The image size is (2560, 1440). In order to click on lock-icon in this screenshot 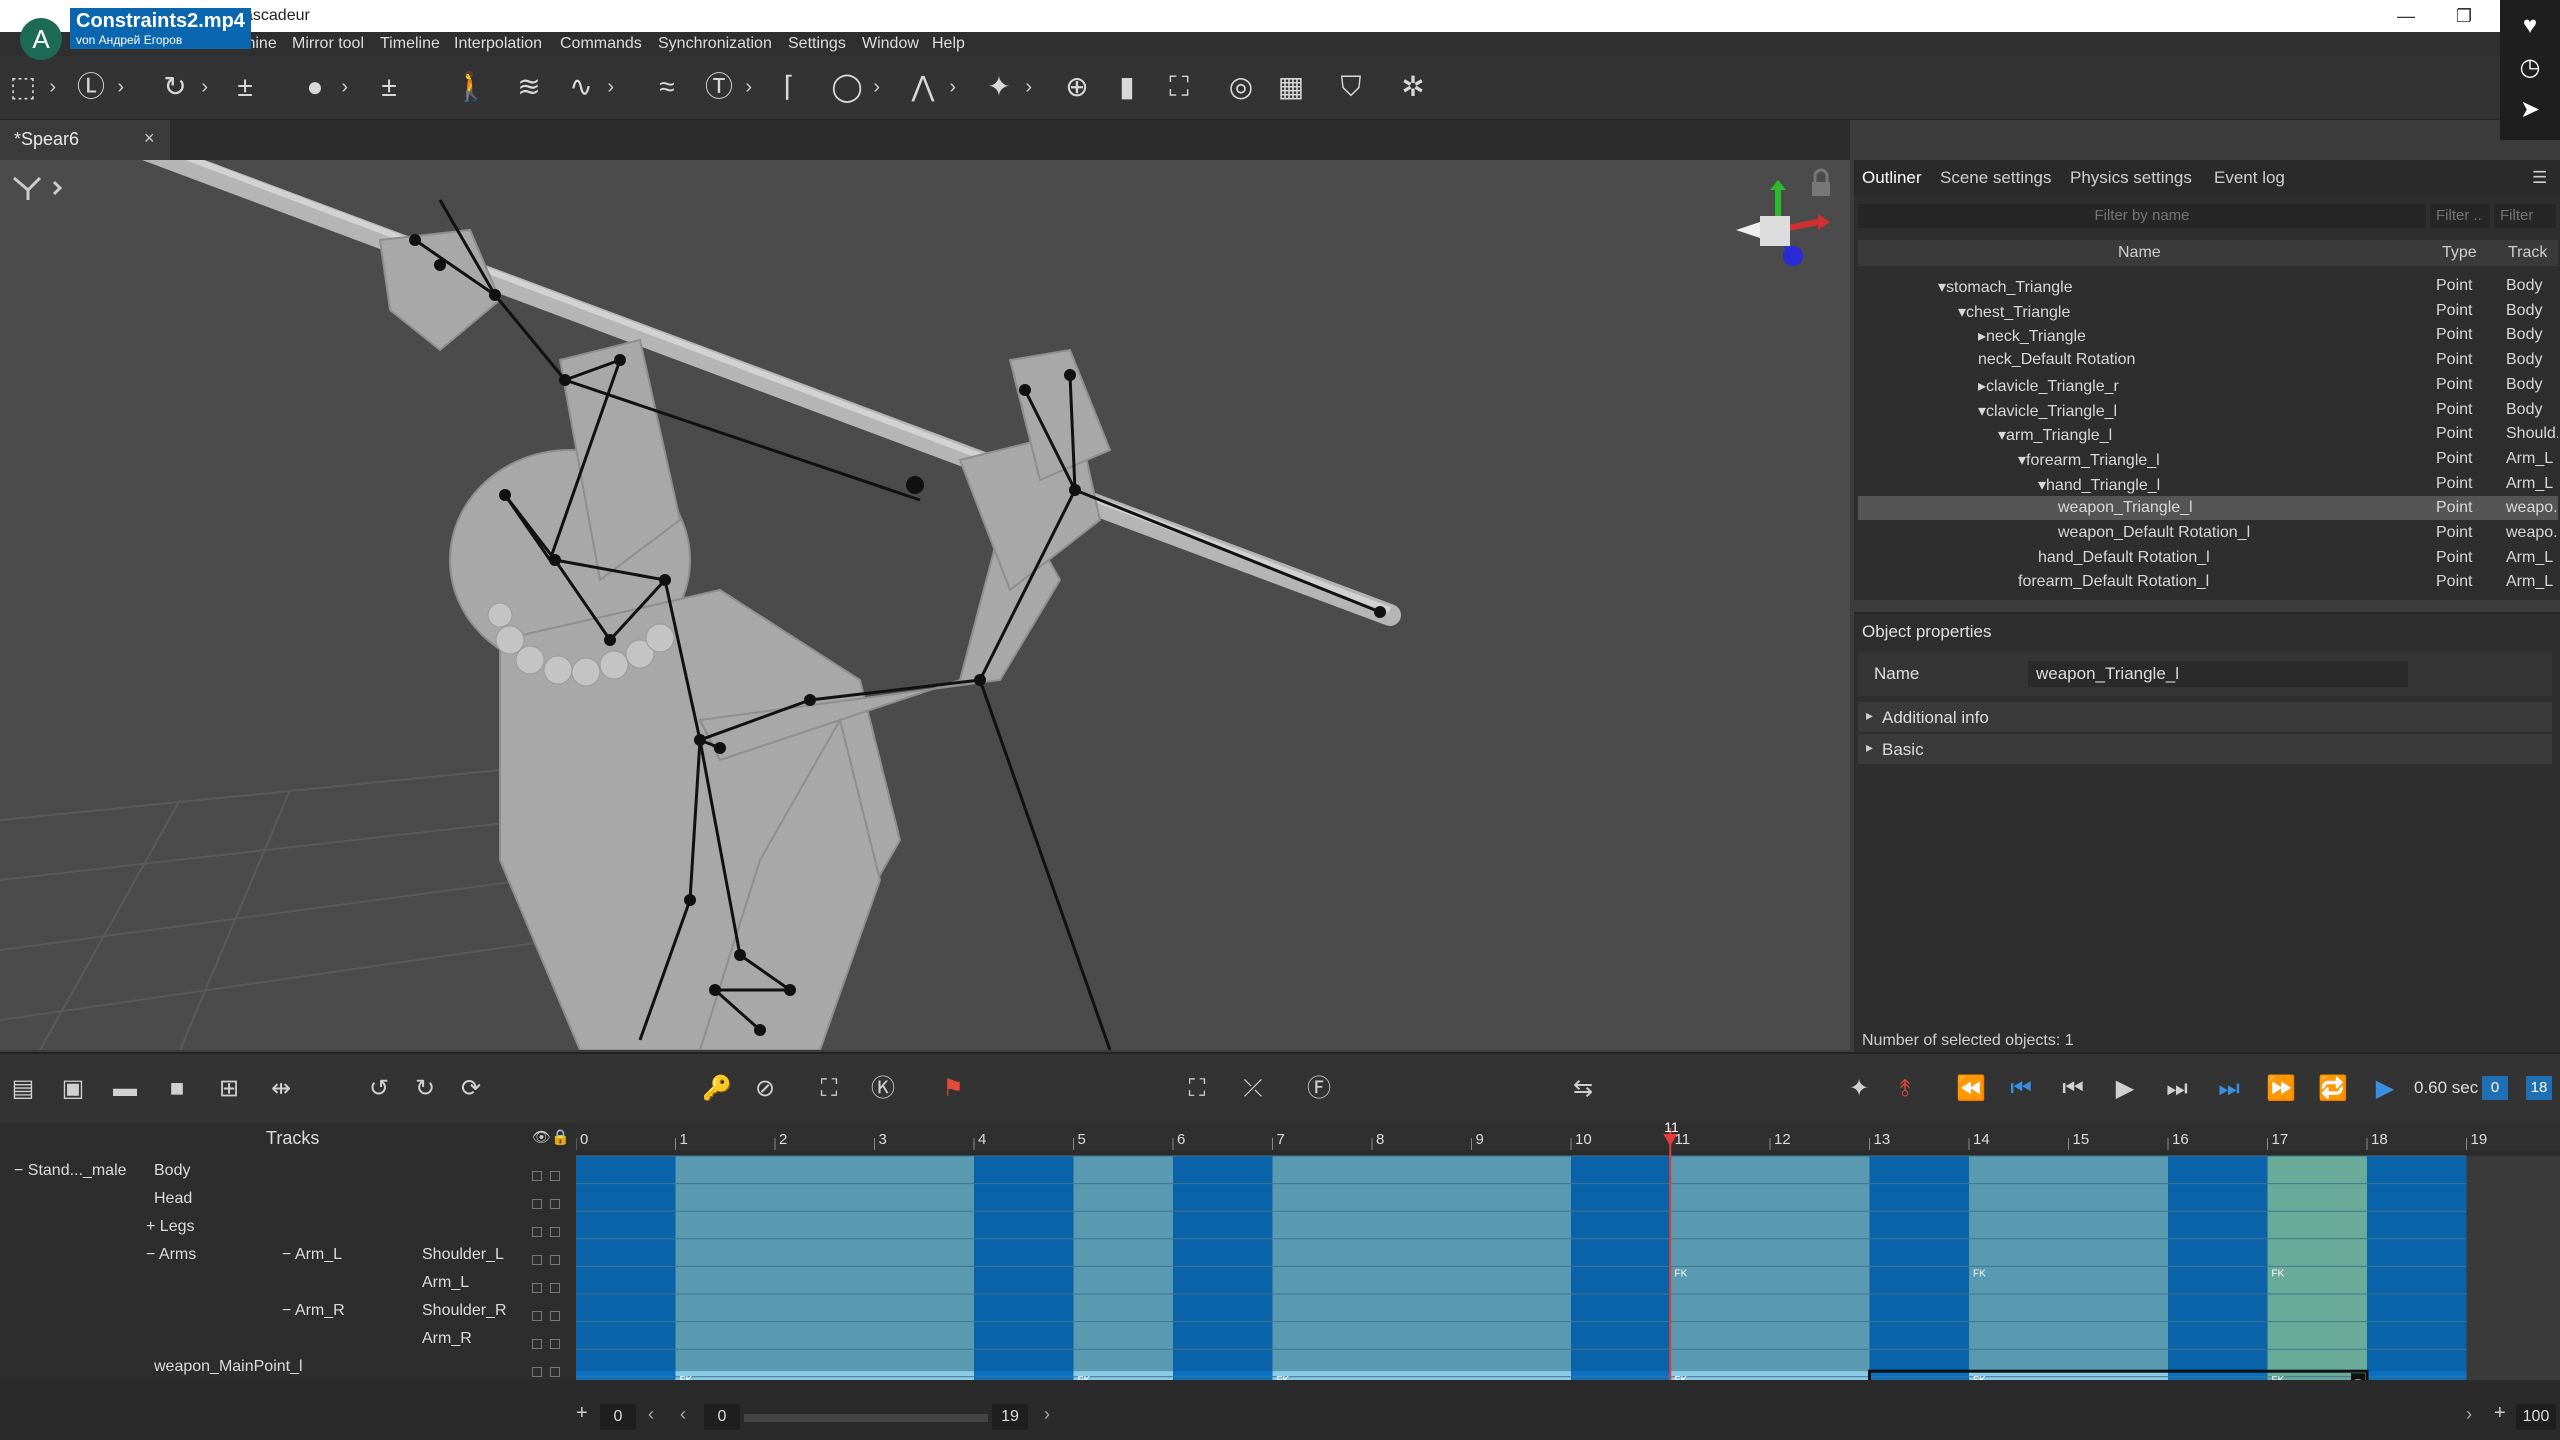, I will do `click(1821, 182)`.